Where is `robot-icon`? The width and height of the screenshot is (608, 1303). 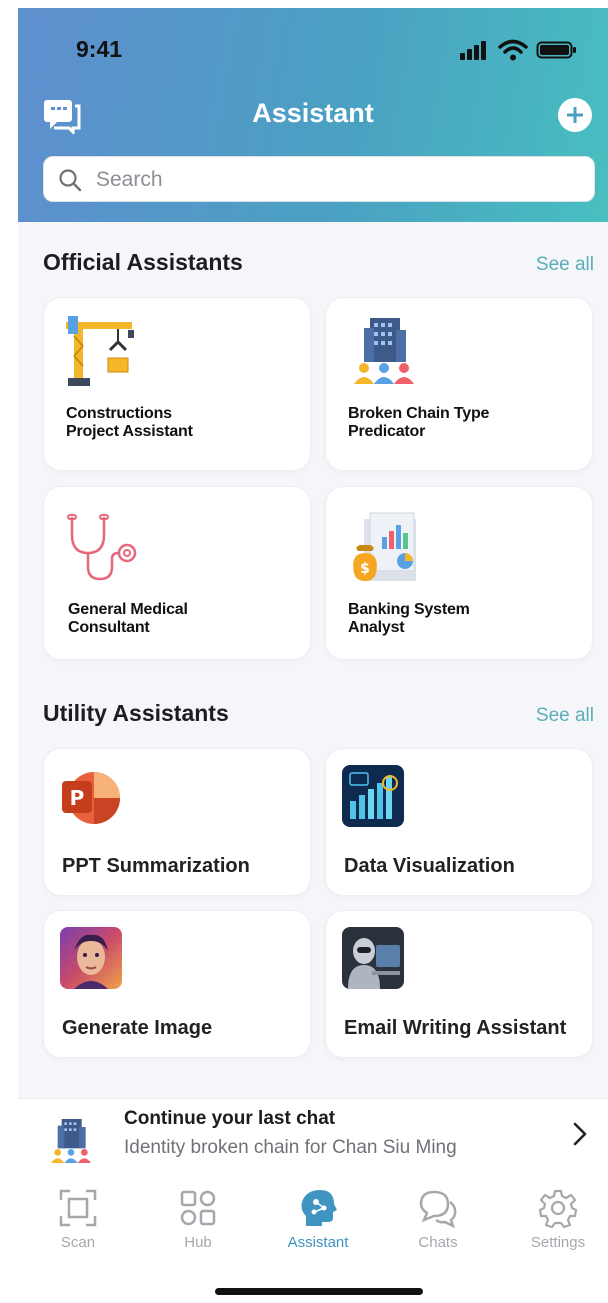 robot-icon is located at coordinates (373, 958).